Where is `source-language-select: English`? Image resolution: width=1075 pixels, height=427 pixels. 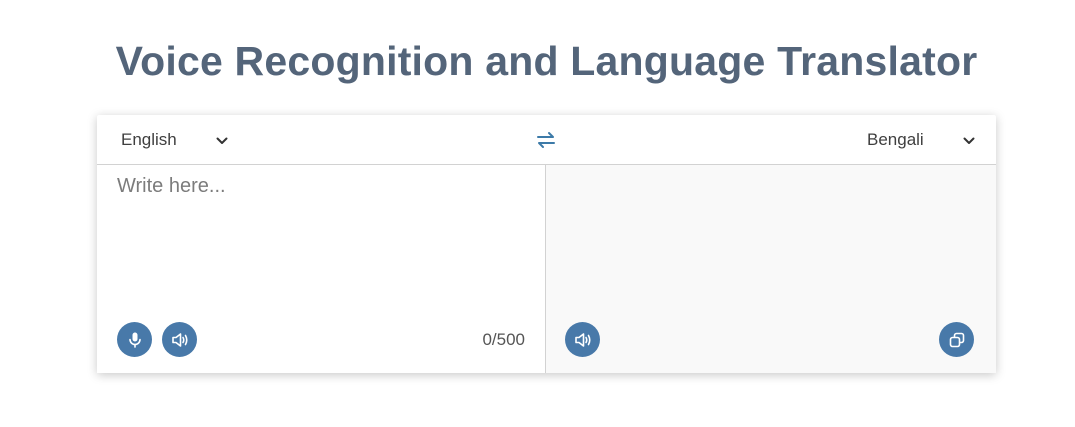
source-language-select: English is located at coordinates (174, 140).